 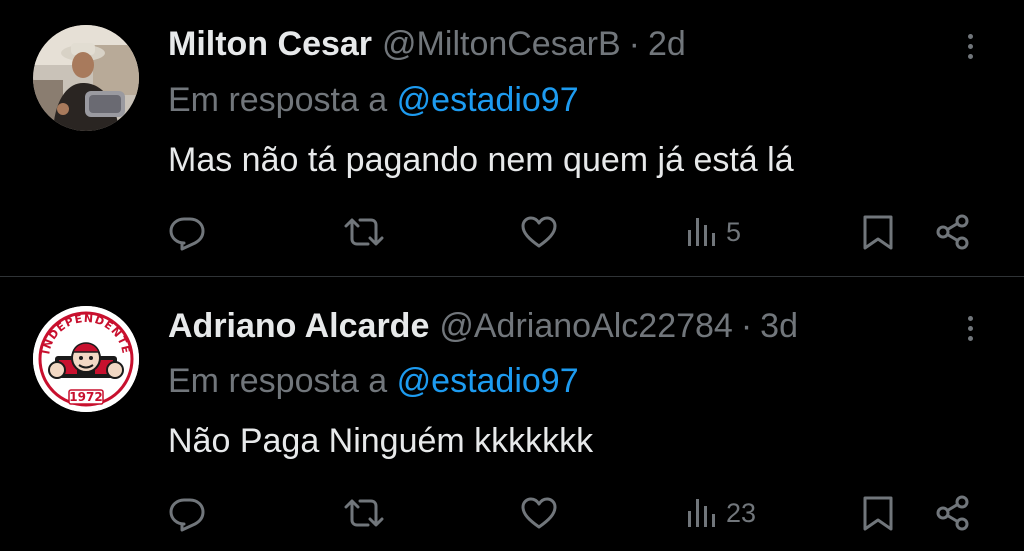 I want to click on tweet-text: Não Paga Ninguém kkkkkkk, so click(x=381, y=441).